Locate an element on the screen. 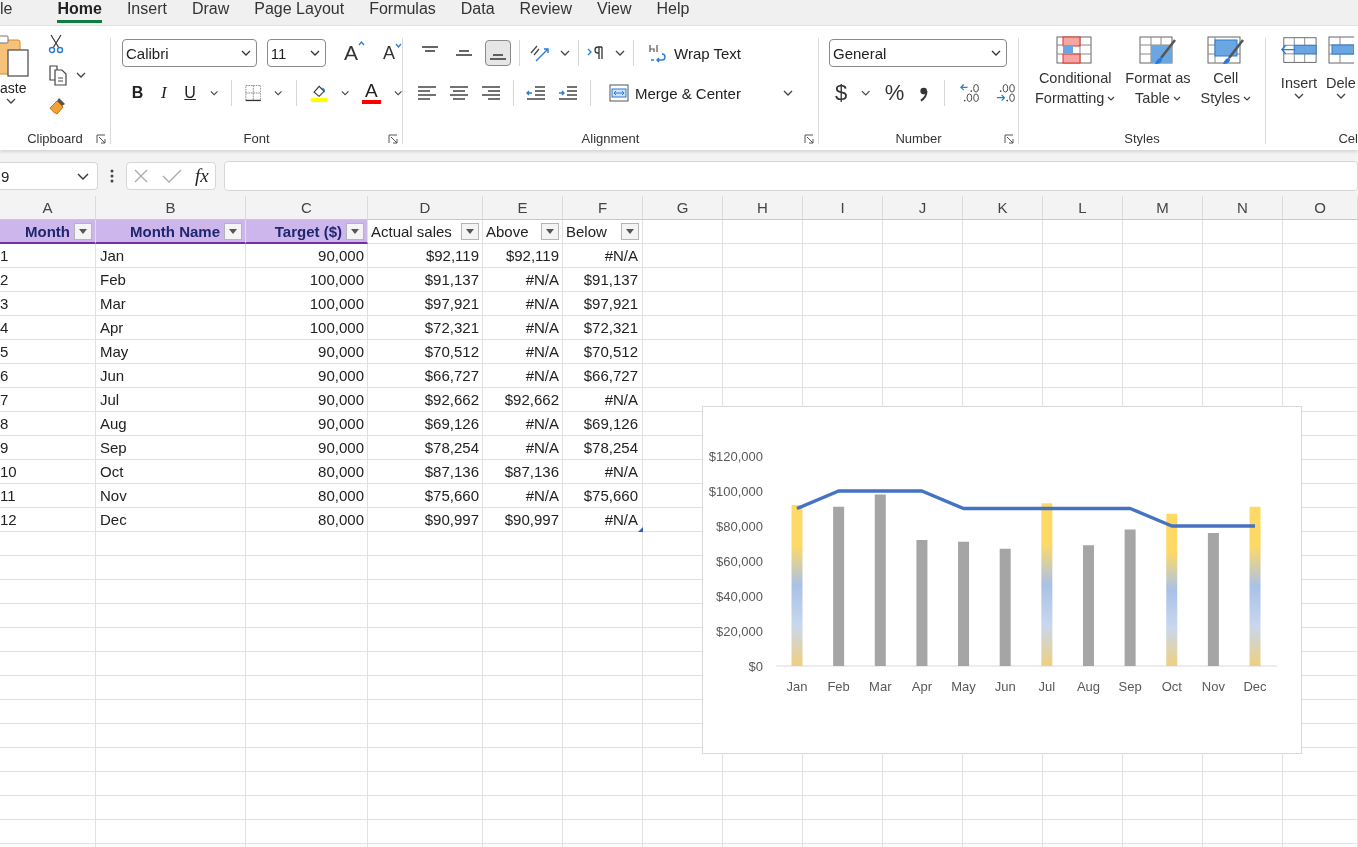 The height and width of the screenshot is (847, 1358). table-cell-text: 9 is located at coordinates (5, 448).